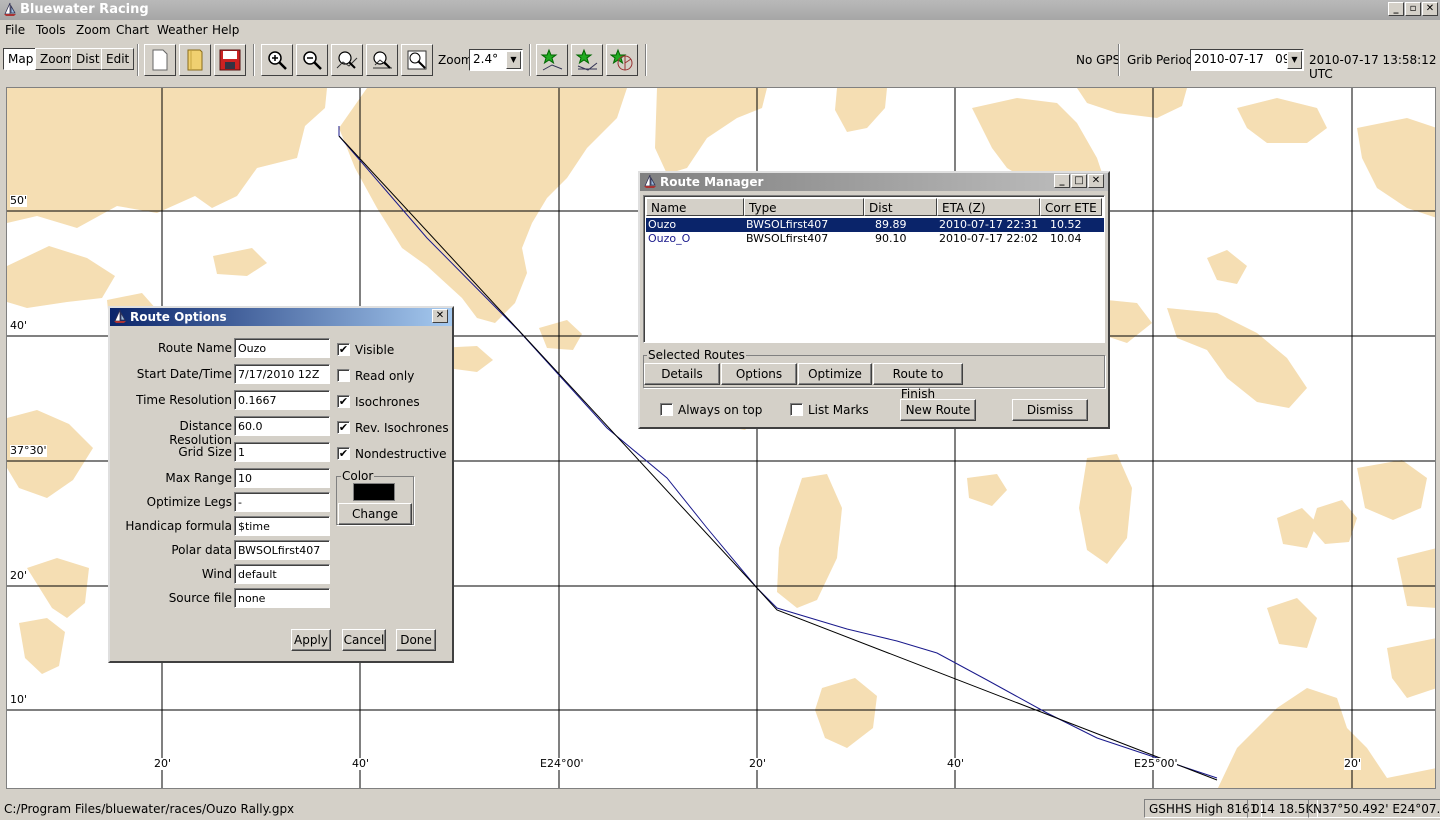  What do you see at coordinates (1203, 808) in the screenshot?
I see `coastline-status: GSHHS High 8161` at bounding box center [1203, 808].